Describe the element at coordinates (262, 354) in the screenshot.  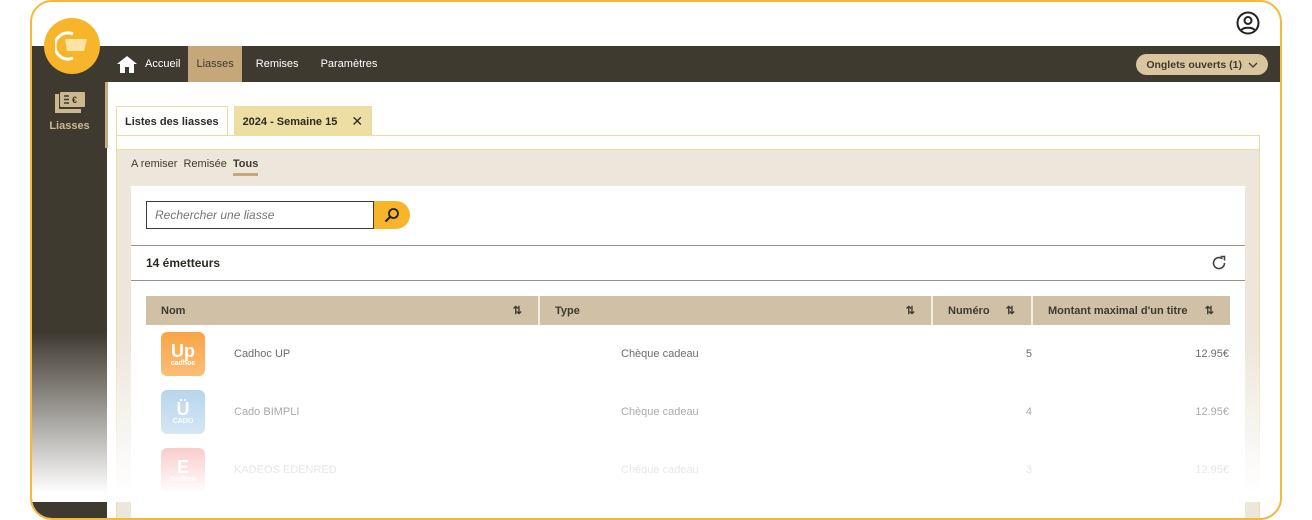
I see `cell-nom: Cadhoc UP` at that location.